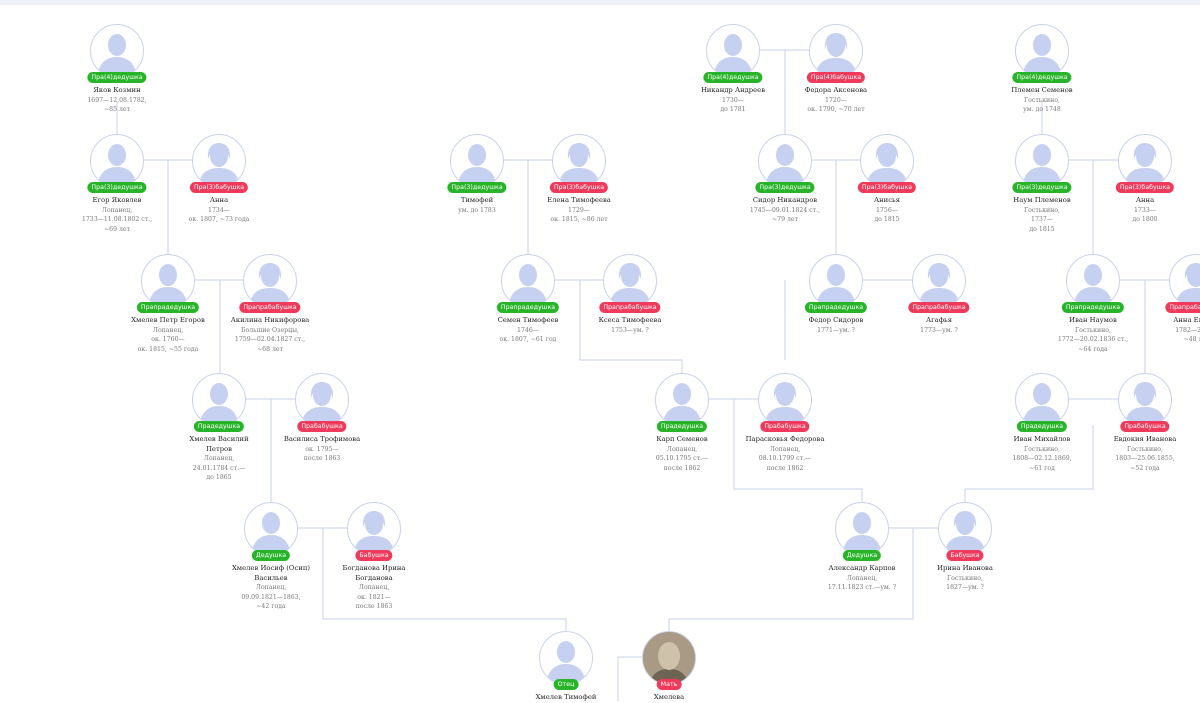 The image size is (1200, 703). What do you see at coordinates (374, 573) in the screenshot?
I see `person-name: Богданова Ирина Богданова` at bounding box center [374, 573].